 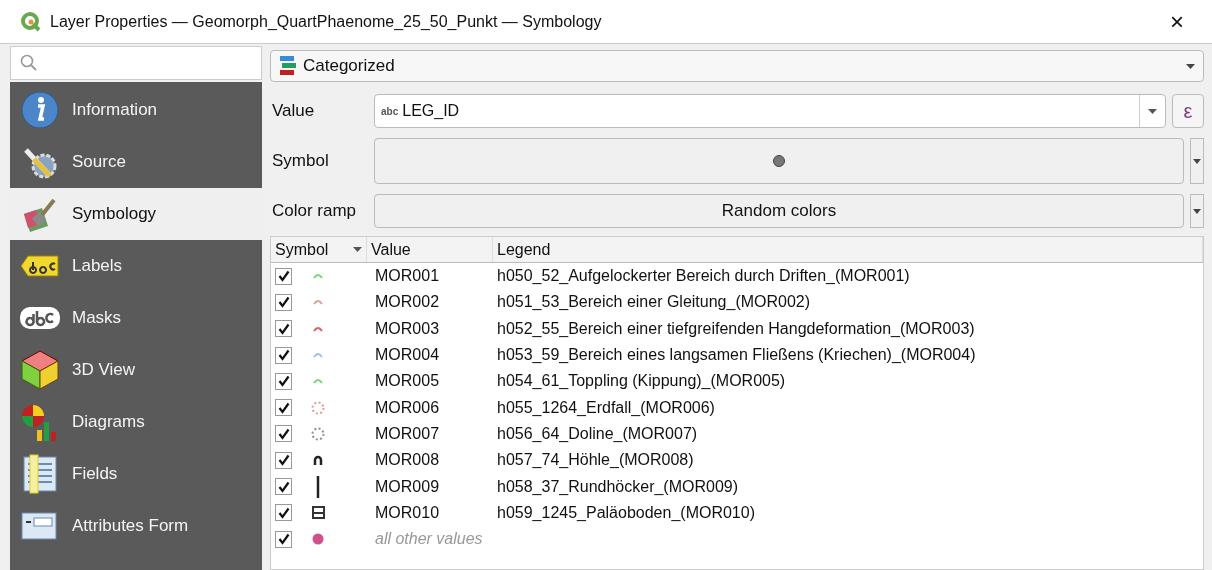 What do you see at coordinates (595, 460) in the screenshot?
I see `table-cell-text: h057_74_Höhle_(MOR008)` at bounding box center [595, 460].